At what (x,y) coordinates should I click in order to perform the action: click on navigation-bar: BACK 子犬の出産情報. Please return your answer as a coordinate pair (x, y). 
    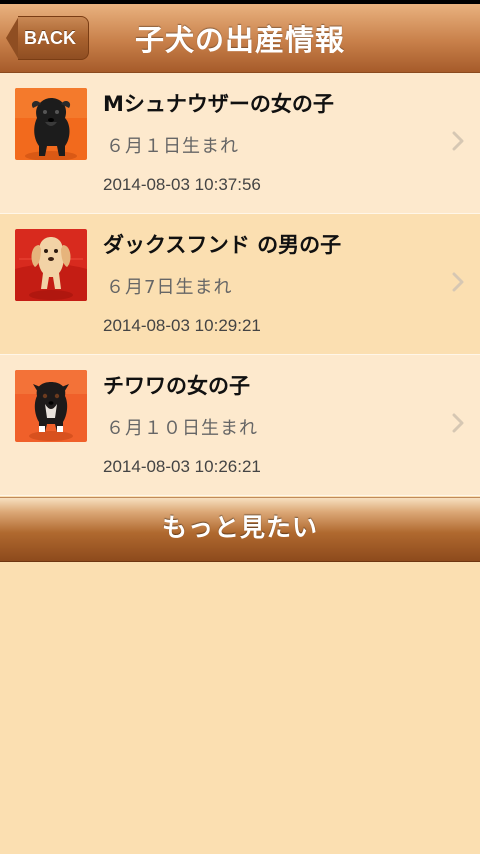
    Looking at the image, I should click on (240, 38).